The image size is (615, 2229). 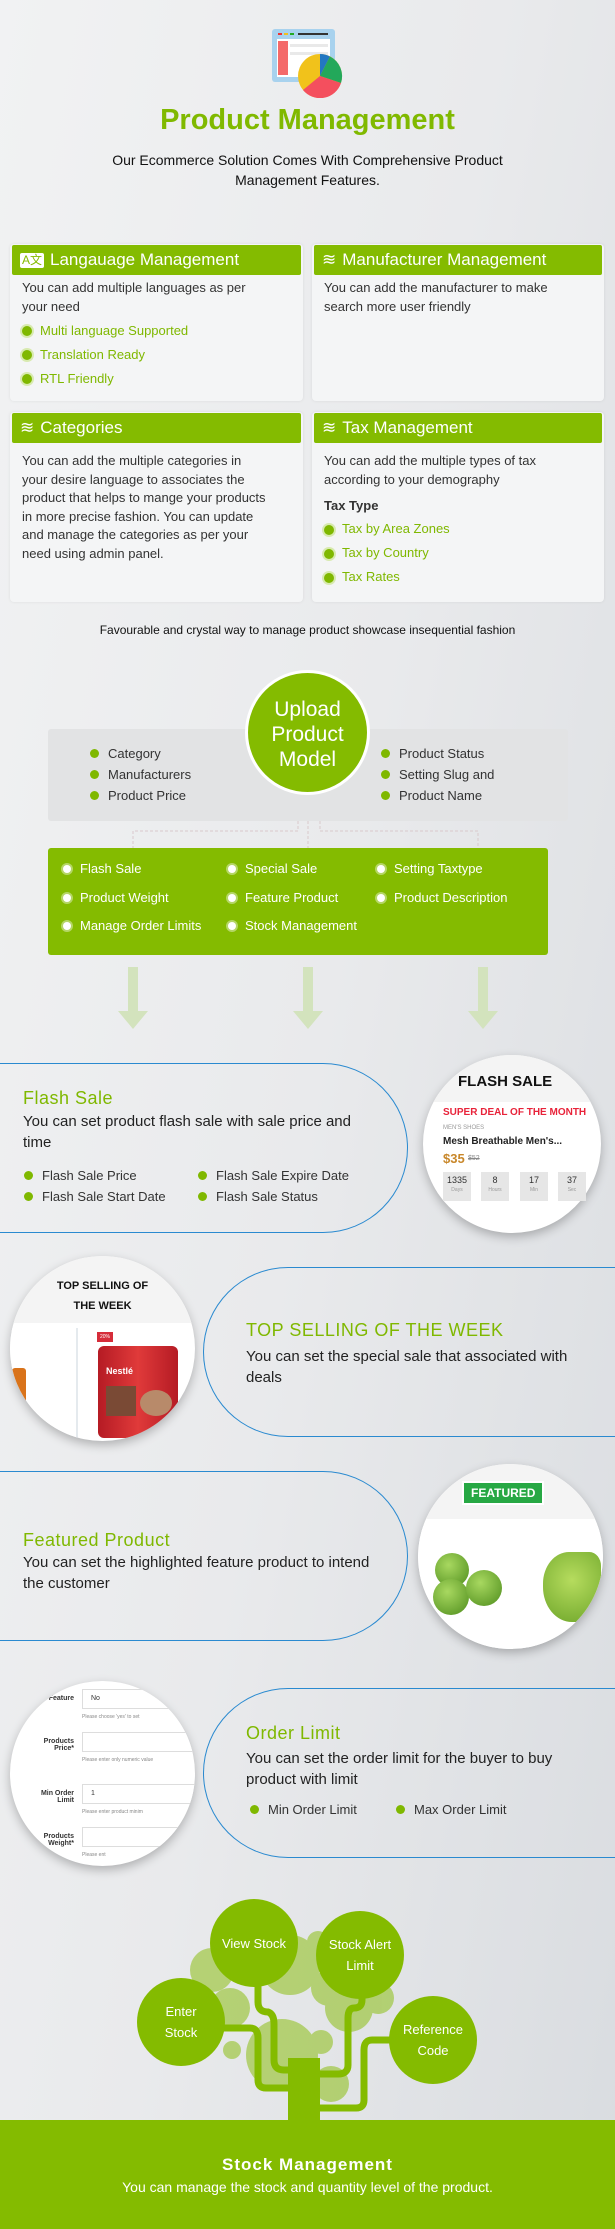 I want to click on section-title: Order Limit, so click(x=293, y=1733).